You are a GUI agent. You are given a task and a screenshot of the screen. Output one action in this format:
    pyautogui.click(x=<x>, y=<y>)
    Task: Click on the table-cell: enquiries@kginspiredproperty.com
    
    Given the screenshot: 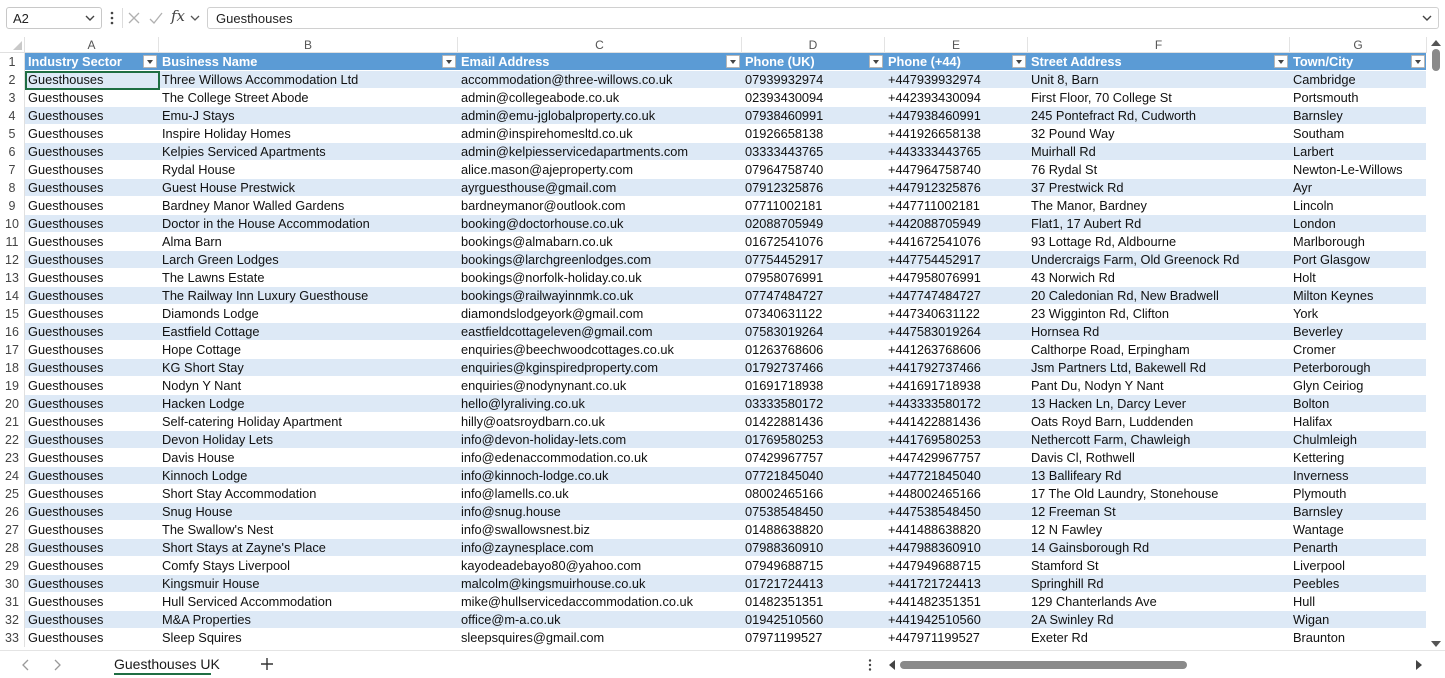 What is the action you would take?
    pyautogui.click(x=600, y=368)
    